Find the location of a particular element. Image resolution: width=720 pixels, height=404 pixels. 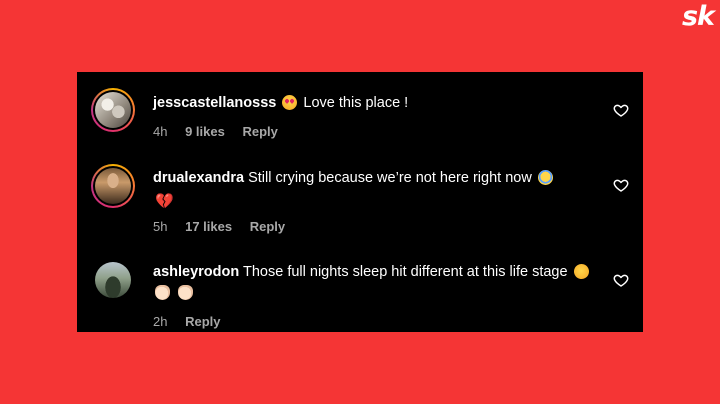

username: jesscastellanosss is located at coordinates (214, 103).